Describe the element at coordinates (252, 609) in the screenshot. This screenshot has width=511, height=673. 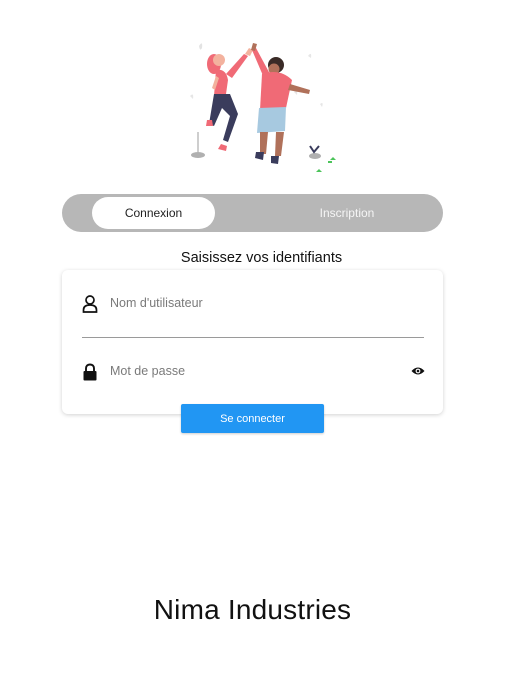
I see `brand-name: Nima Industries` at that location.